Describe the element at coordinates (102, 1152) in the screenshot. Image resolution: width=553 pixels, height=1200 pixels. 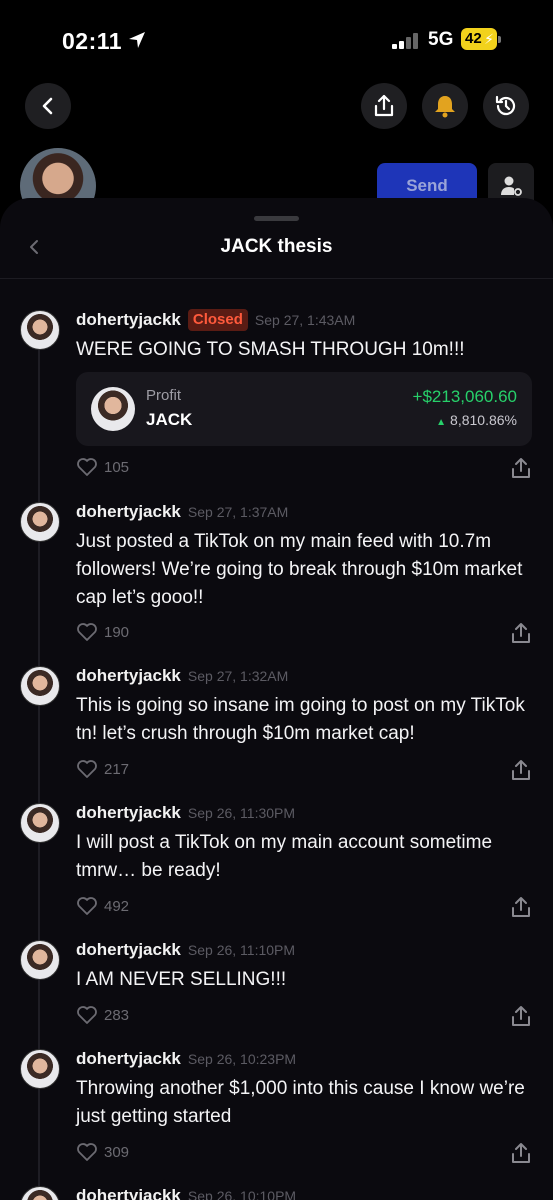
I see `like-button: 309` at that location.